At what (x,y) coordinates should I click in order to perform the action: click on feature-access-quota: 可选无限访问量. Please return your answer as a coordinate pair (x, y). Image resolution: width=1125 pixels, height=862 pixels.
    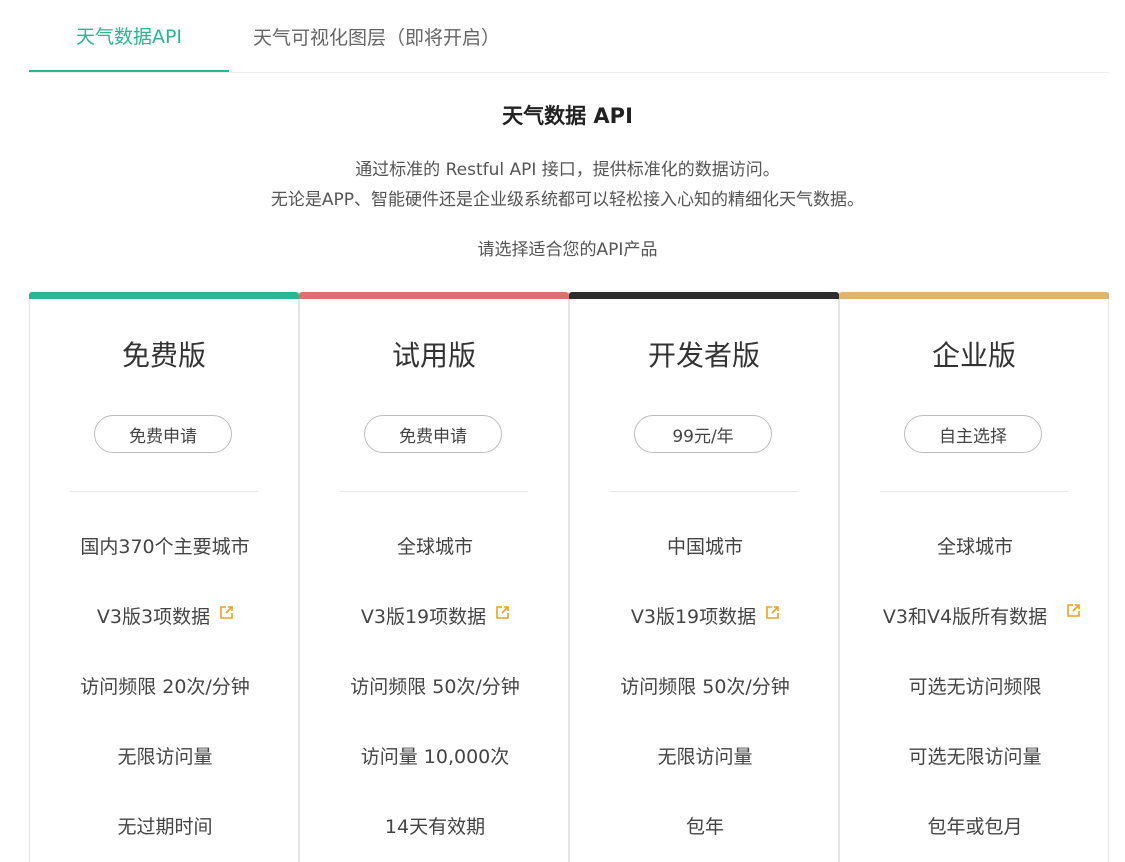
    Looking at the image, I should click on (975, 757).